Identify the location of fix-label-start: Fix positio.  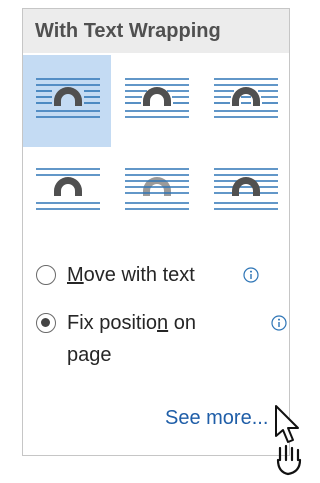
(112, 323).